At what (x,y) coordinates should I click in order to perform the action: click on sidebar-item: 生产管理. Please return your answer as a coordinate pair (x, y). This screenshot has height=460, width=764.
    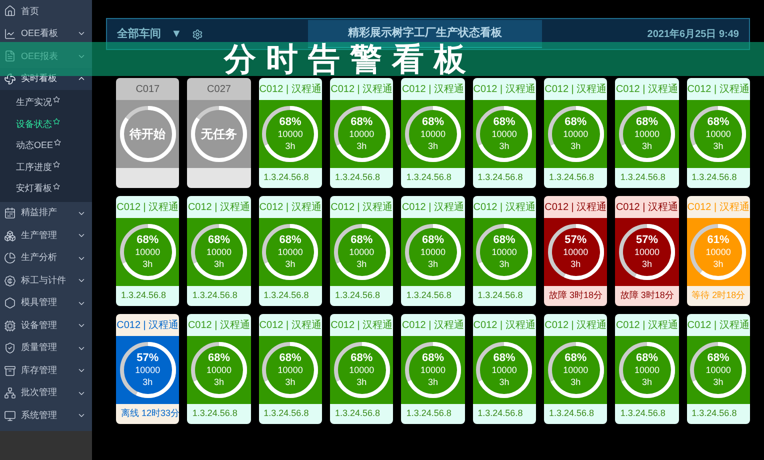
    Looking at the image, I should click on (46, 235).